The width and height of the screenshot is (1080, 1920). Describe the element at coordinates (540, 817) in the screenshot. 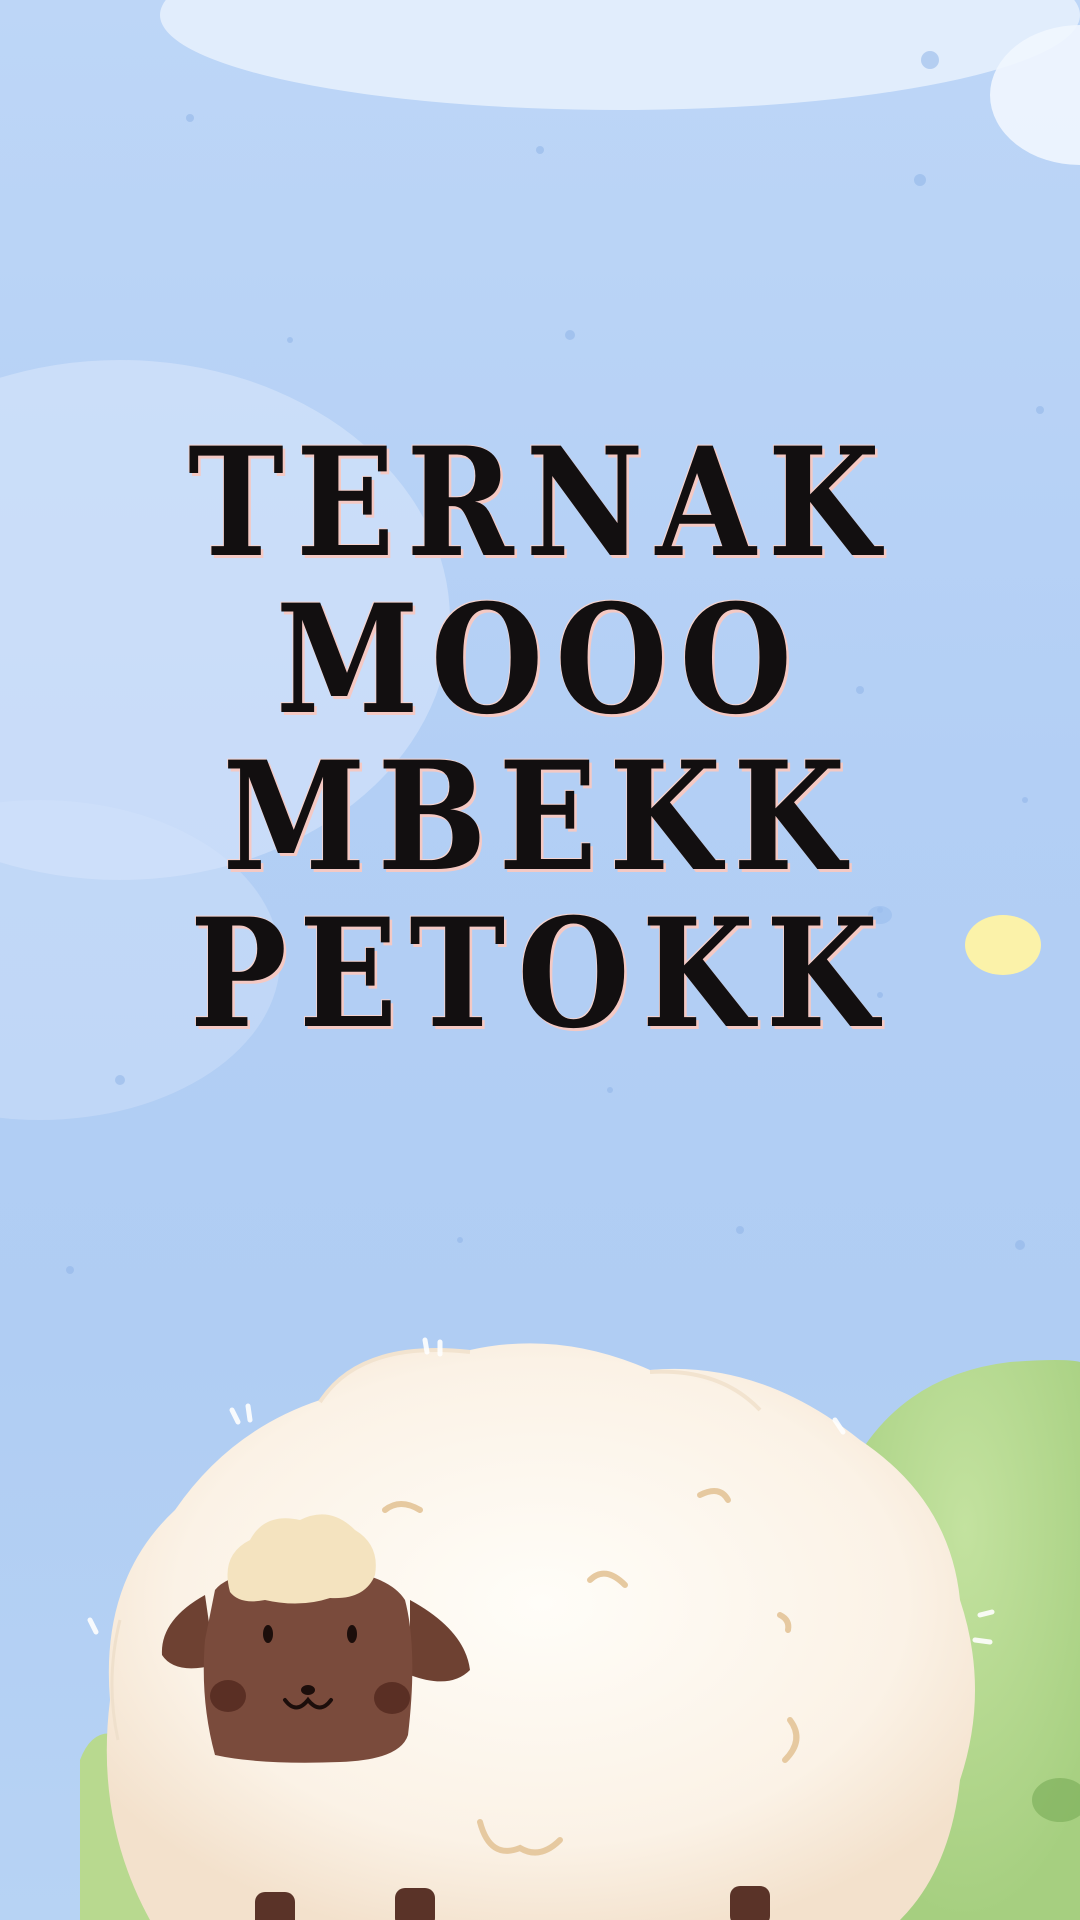

I see `title-line-3: MBEKK` at that location.